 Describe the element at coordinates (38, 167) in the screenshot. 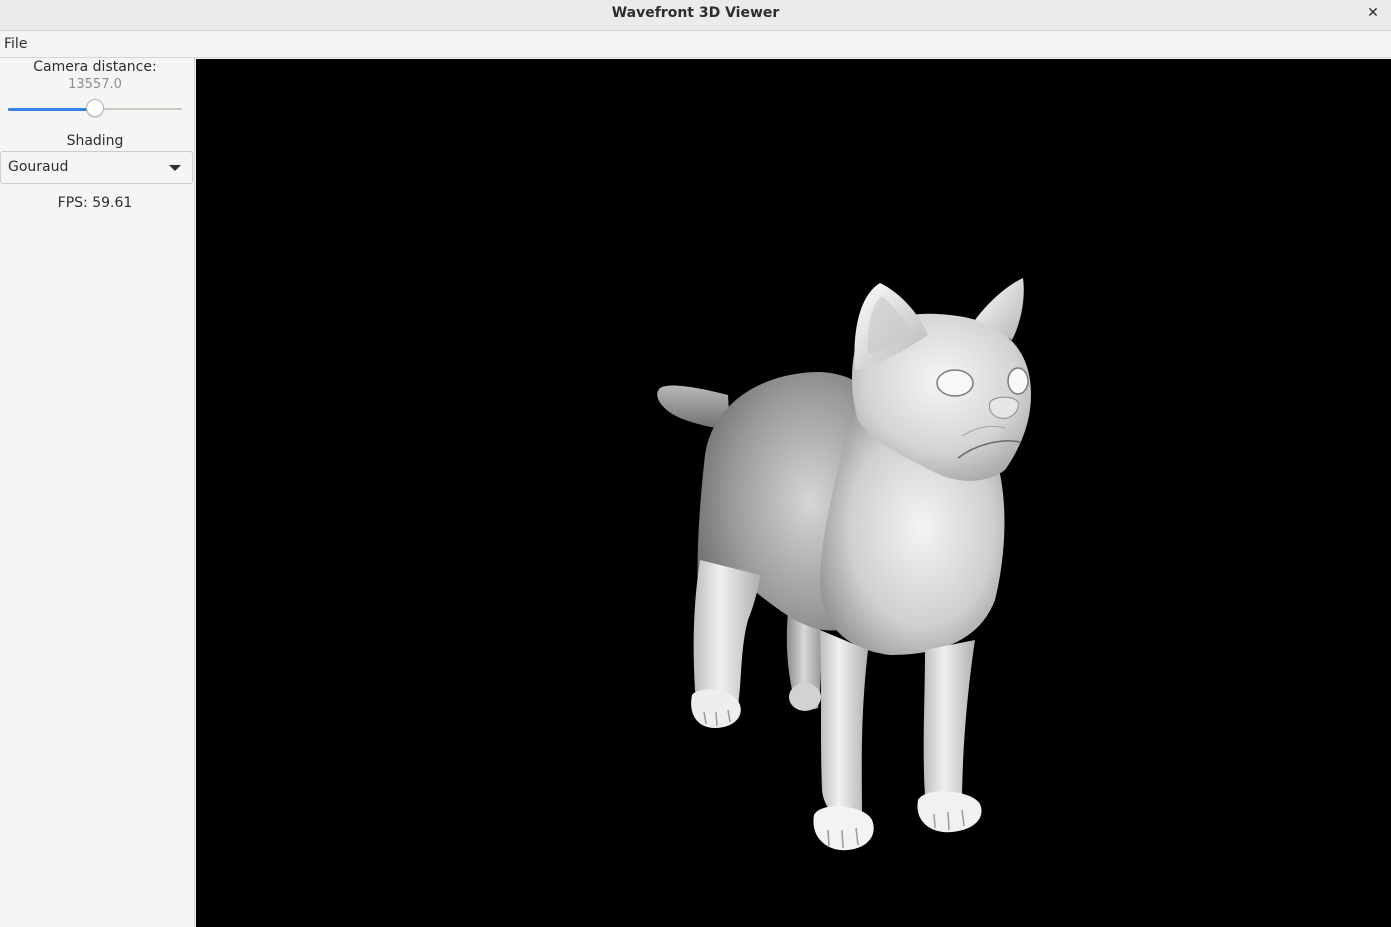

I see `shading-selected-value: Gouraud` at that location.